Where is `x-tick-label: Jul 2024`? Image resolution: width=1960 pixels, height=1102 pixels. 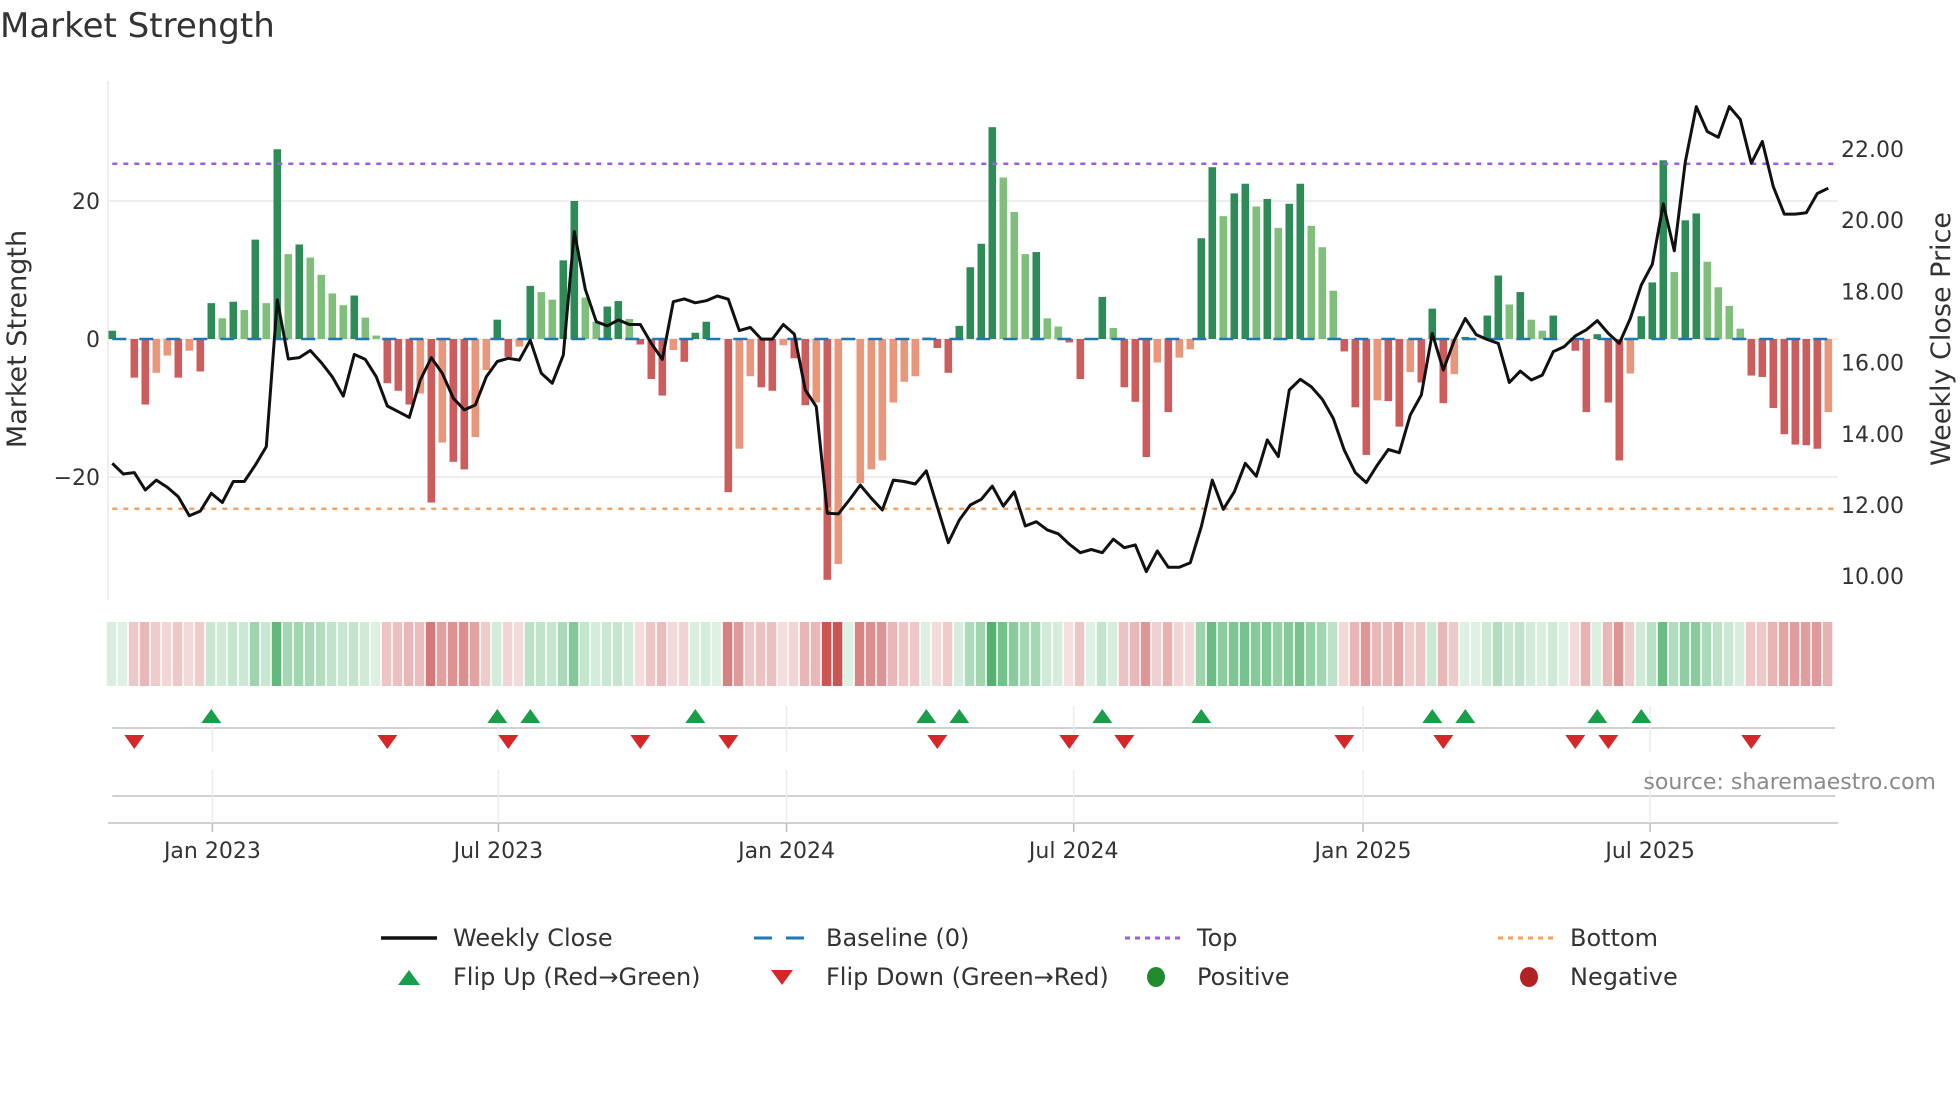
x-tick-label: Jul 2024 is located at coordinates (1073, 851).